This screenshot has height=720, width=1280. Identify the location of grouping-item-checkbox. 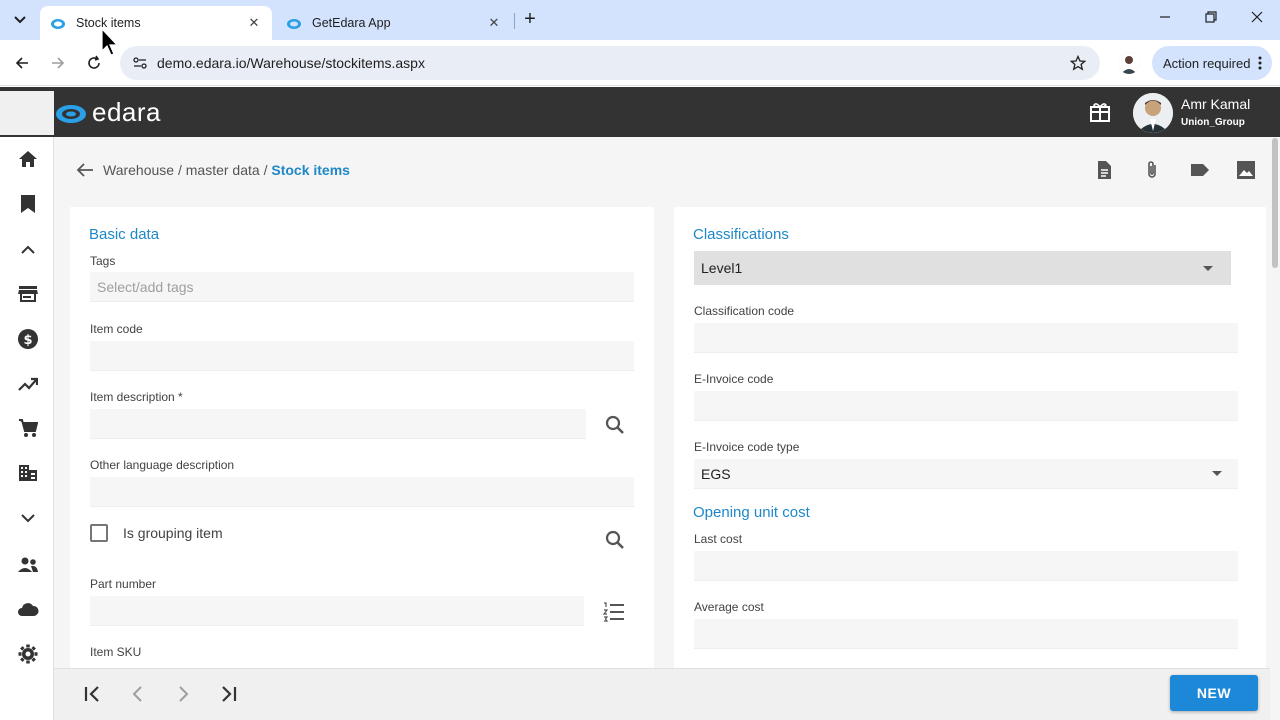
(99, 533).